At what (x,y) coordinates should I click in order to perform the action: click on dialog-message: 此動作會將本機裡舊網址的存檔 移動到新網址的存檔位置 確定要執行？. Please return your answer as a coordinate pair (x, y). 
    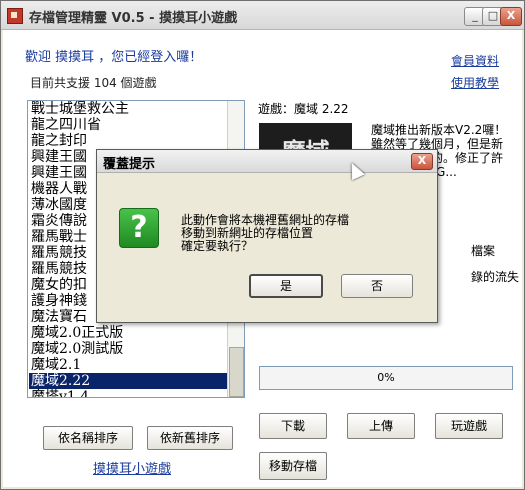
    Looking at the image, I should click on (265, 233).